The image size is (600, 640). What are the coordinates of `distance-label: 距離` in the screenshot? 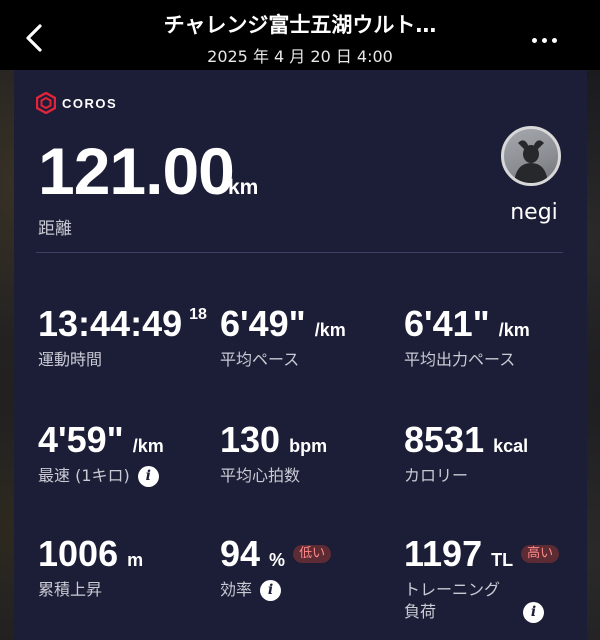 It's located at (55, 229).